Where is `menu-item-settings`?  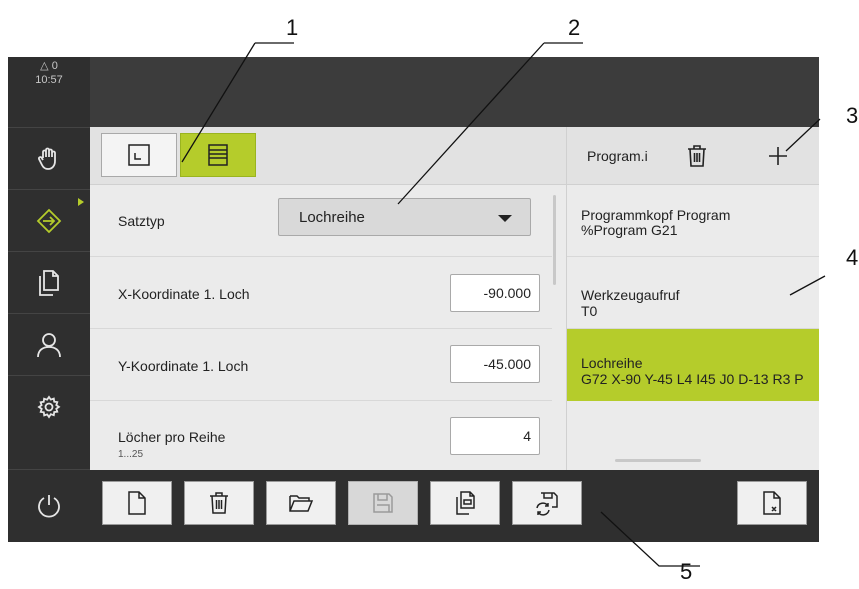 menu-item-settings is located at coordinates (49, 406).